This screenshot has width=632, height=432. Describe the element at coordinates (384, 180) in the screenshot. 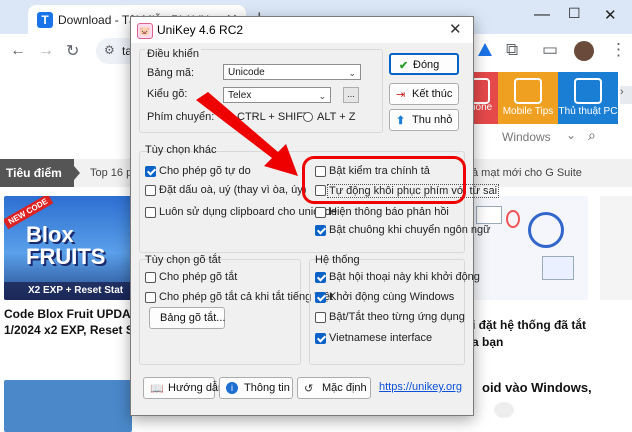

I see `highlight-box` at that location.